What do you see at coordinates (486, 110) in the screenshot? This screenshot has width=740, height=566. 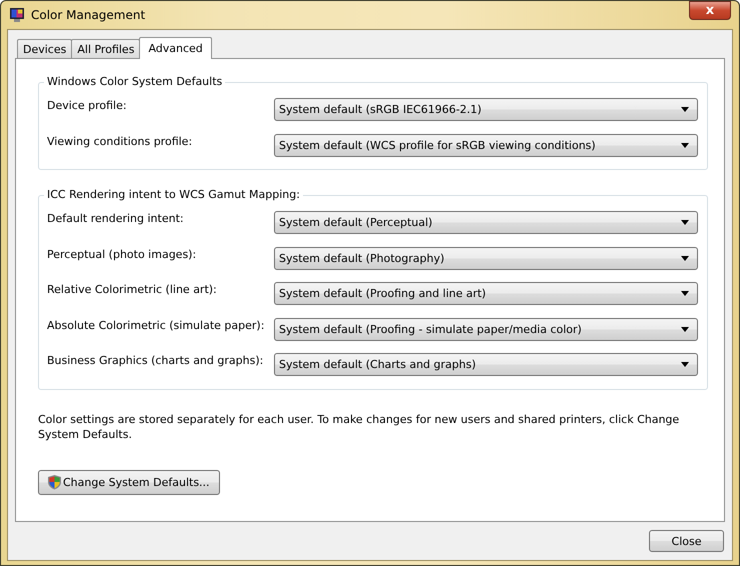 I see `profile-dropdown: System default (sRGB IEC61966-2.1)` at bounding box center [486, 110].